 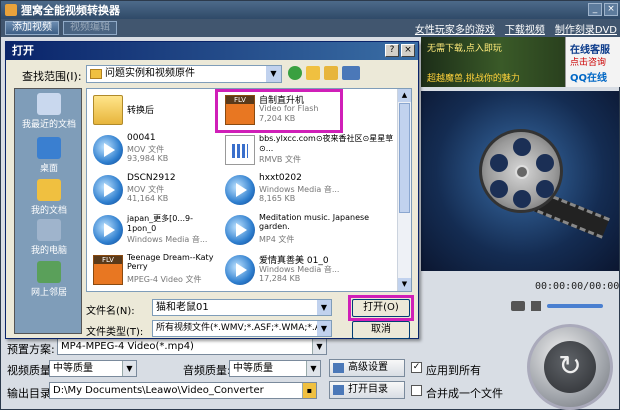 I want to click on support-panel: 在线客服 点击咨询 QQ在线, so click(x=592, y=62).